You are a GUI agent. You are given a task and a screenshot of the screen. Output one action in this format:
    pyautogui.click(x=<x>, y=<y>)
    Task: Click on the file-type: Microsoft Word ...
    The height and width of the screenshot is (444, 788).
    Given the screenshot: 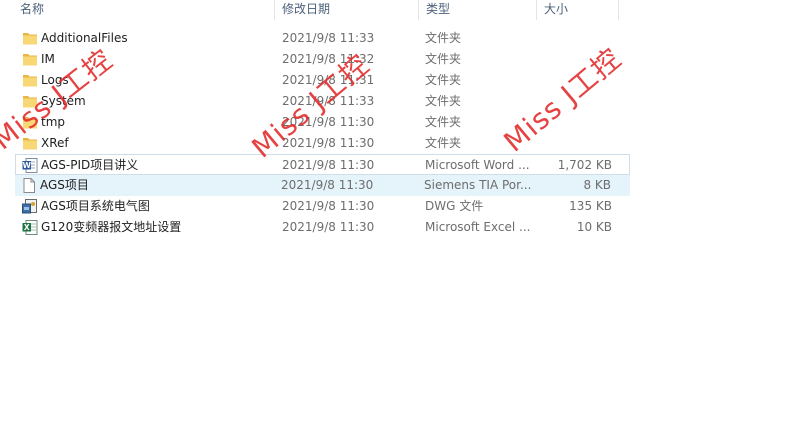 What is the action you would take?
    pyautogui.click(x=477, y=165)
    